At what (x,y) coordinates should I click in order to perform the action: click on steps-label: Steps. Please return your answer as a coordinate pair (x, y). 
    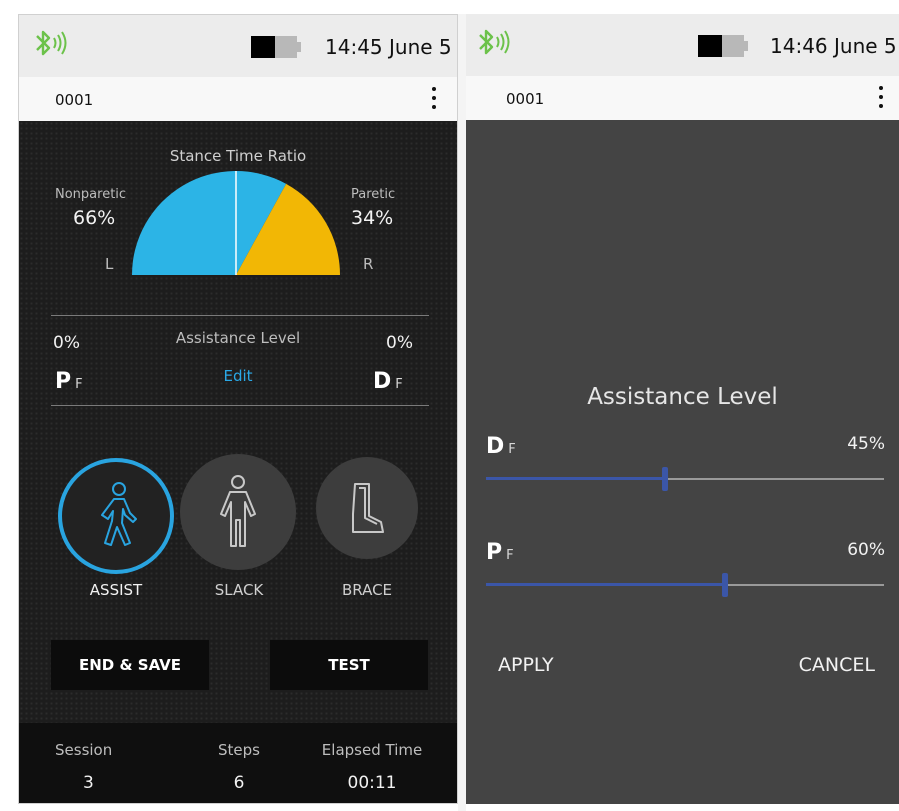
    Looking at the image, I should click on (239, 750).